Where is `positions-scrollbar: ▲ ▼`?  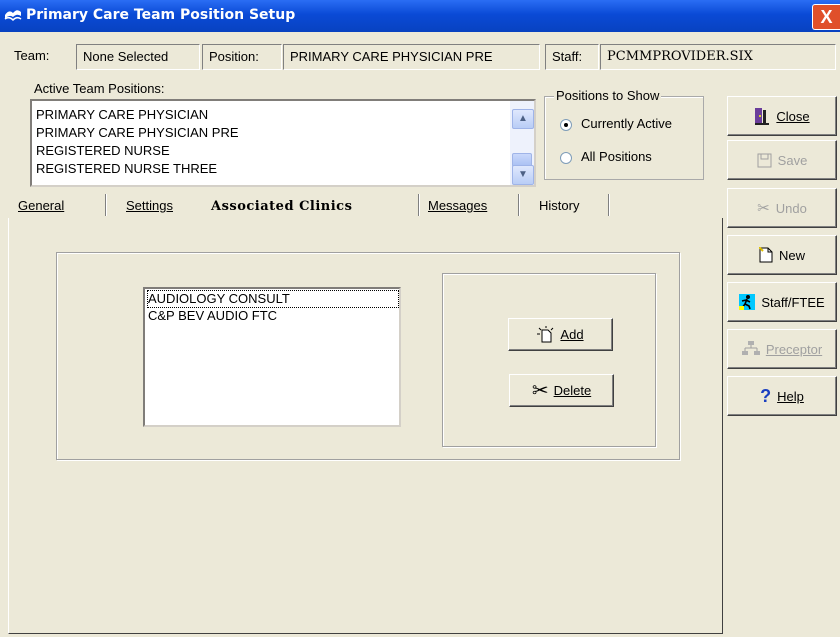 positions-scrollbar: ▲ ▼ is located at coordinates (522, 143).